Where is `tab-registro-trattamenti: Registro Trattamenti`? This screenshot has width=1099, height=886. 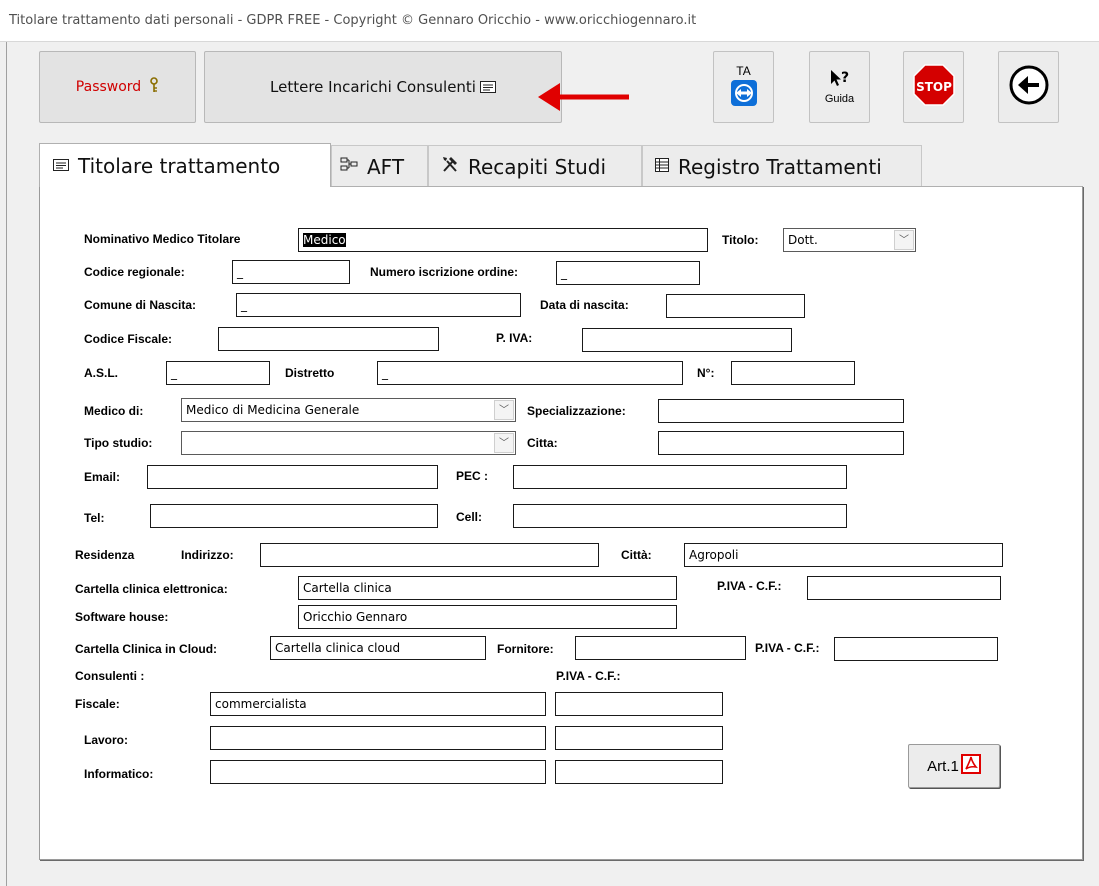
tab-registro-trattamenti: Registro Trattamenti is located at coordinates (782, 166).